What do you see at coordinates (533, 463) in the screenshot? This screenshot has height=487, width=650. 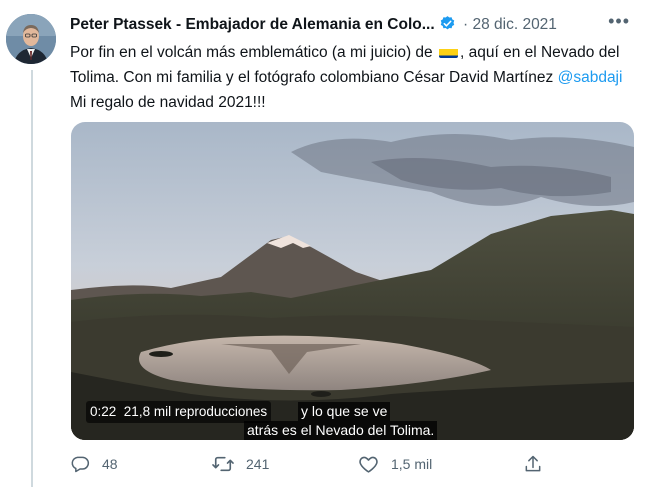 I see `share-icon` at bounding box center [533, 463].